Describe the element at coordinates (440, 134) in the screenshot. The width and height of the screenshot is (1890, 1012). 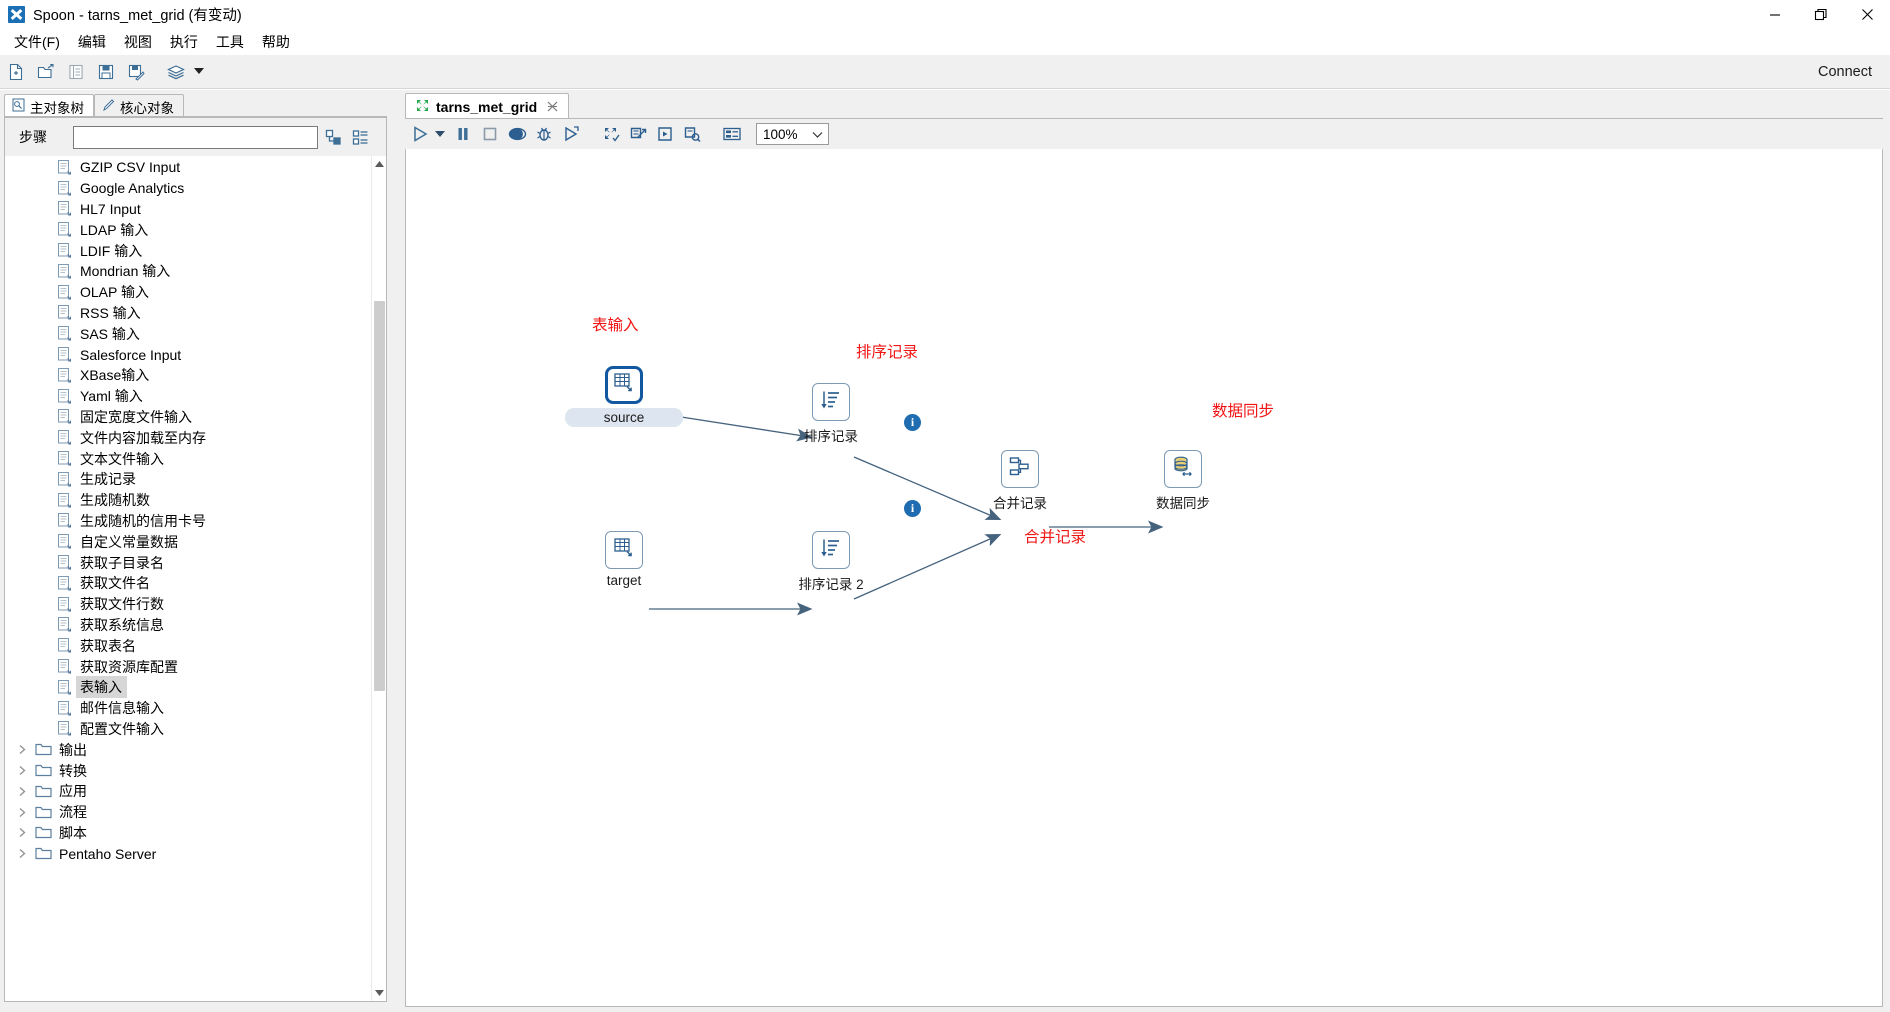
I see `run-options-caret-icon` at that location.